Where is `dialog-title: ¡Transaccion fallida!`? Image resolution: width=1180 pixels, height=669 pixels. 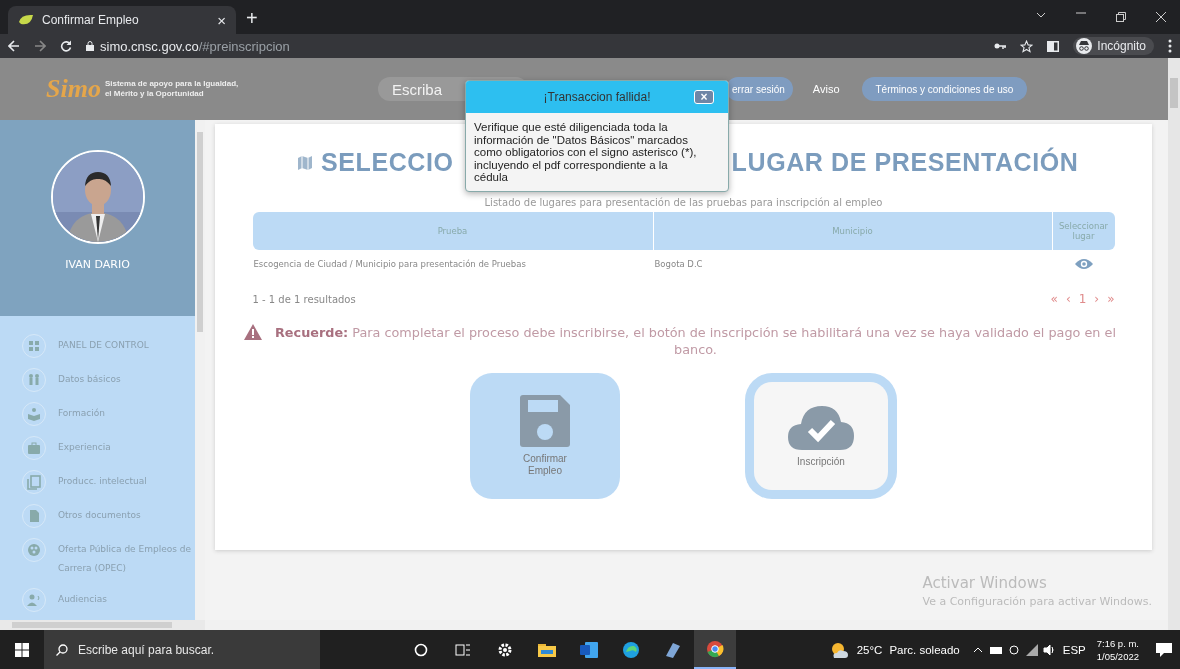 dialog-title: ¡Transaccion fallida! is located at coordinates (597, 97).